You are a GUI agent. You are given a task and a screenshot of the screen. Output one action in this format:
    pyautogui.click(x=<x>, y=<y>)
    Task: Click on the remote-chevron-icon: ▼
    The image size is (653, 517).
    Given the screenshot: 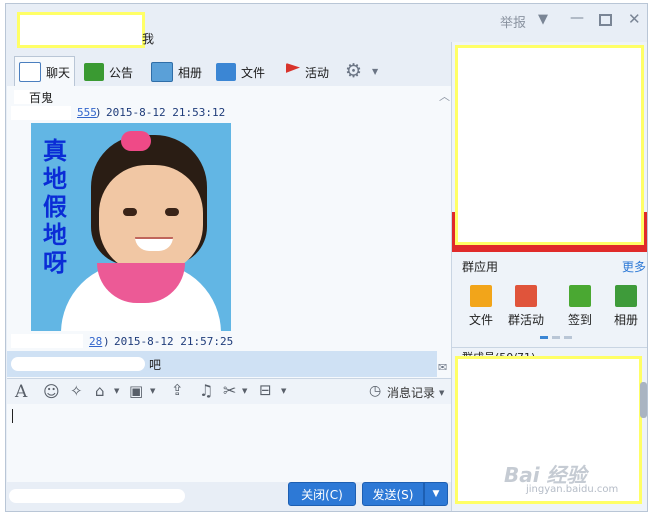 What is the action you would take?
    pyautogui.click(x=283, y=391)
    